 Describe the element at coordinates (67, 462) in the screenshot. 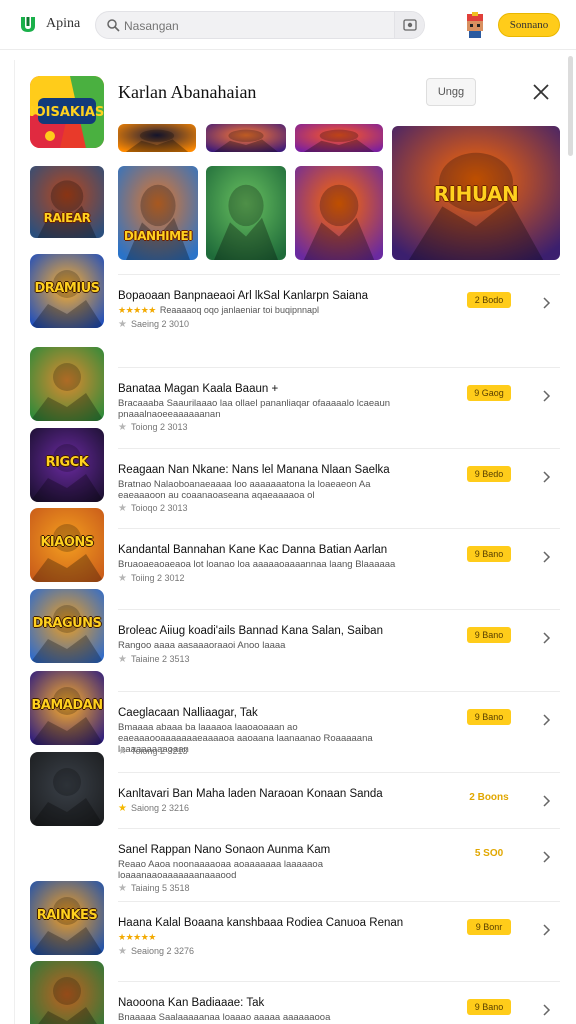

I see `thumbnail-label: RIGCK` at that location.